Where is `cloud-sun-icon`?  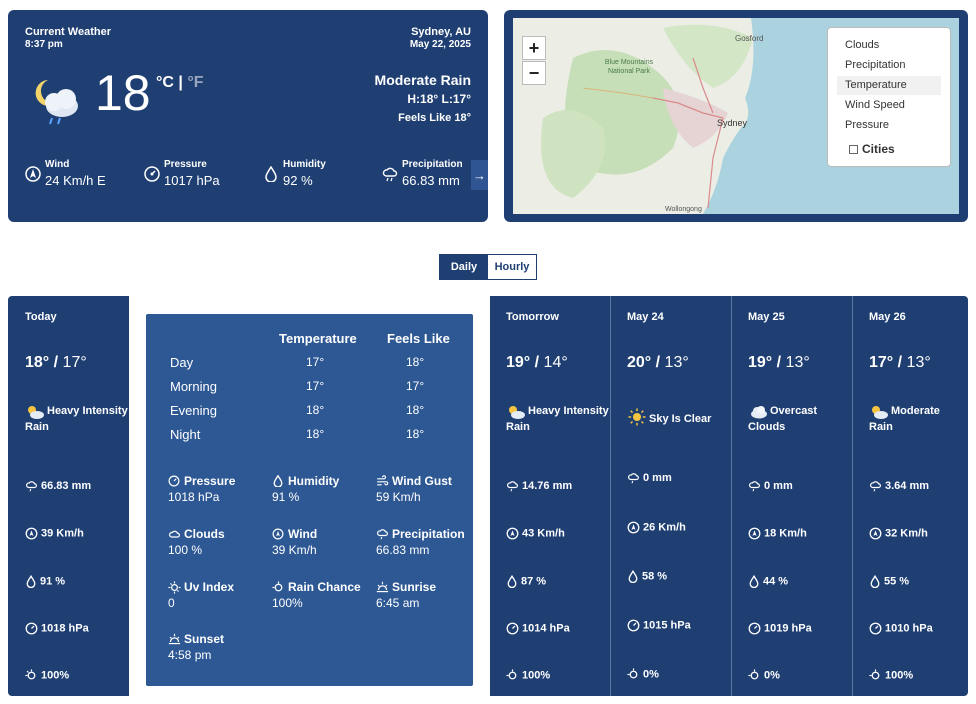
cloud-sun-icon is located at coordinates (36, 412).